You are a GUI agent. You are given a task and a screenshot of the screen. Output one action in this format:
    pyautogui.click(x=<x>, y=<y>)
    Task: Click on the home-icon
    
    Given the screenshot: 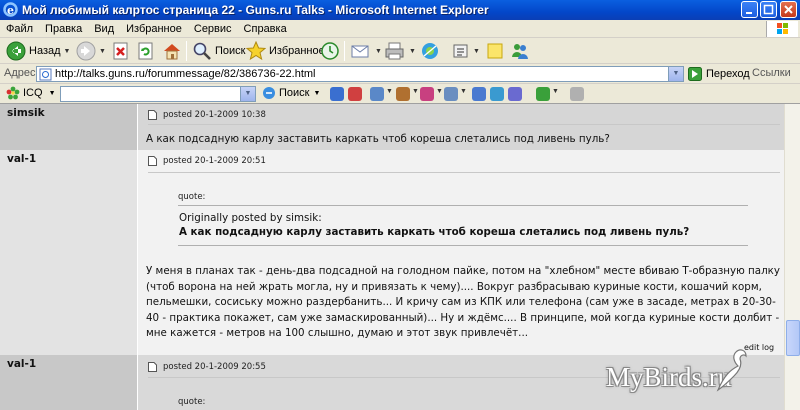 What is the action you would take?
    pyautogui.click(x=172, y=52)
    